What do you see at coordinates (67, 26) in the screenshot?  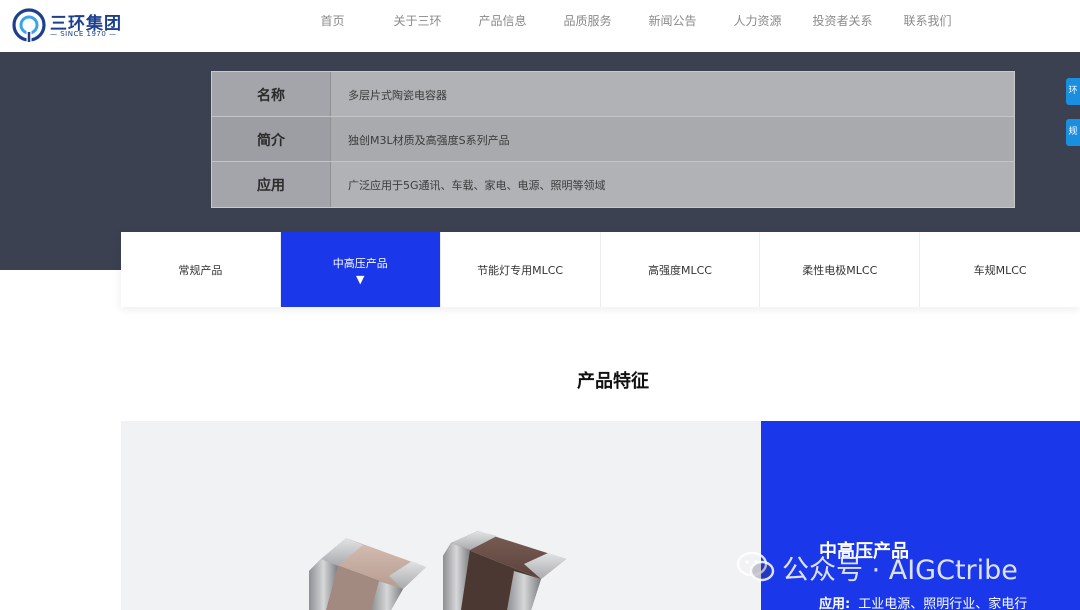 I see `company-logo: 三环集团 — SINCE 1970 —` at bounding box center [67, 26].